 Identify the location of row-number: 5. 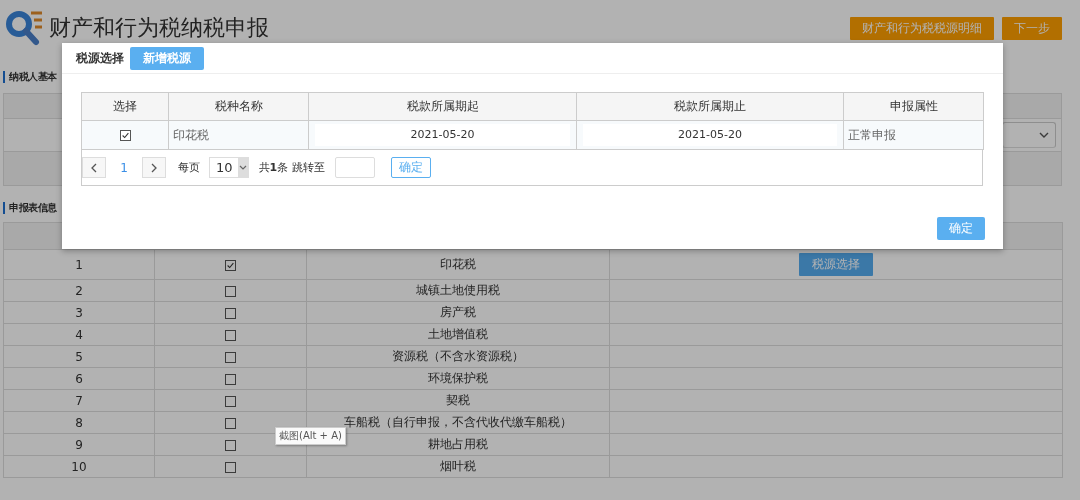
(79, 356).